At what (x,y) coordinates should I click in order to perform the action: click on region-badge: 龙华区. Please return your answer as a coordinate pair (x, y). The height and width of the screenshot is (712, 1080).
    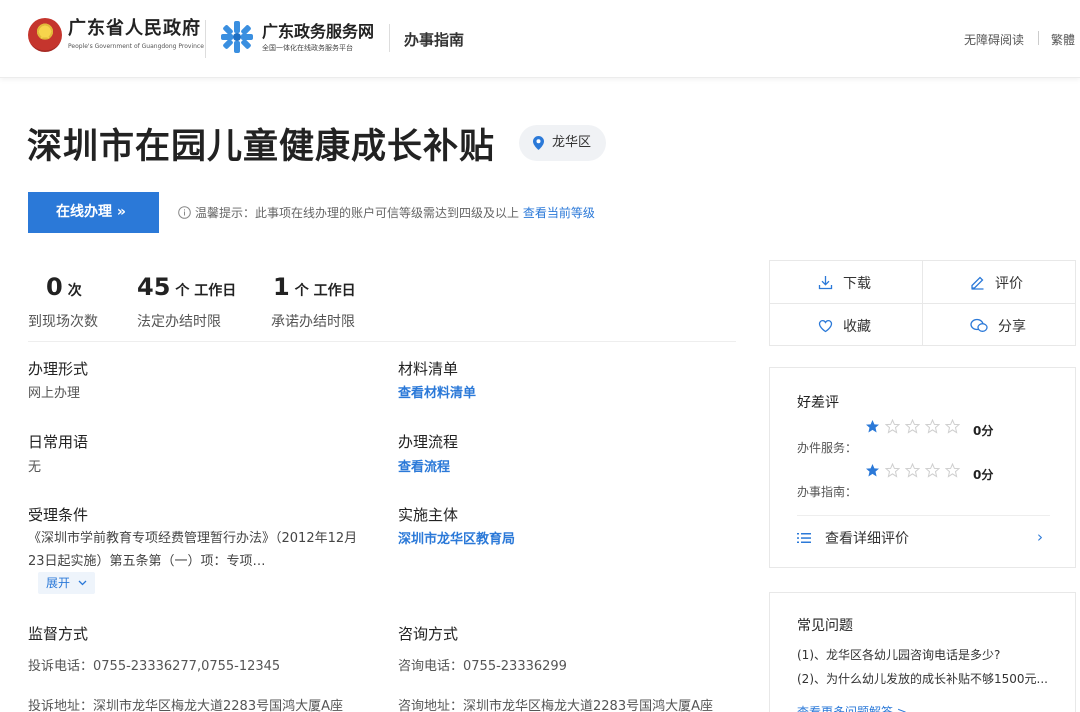
    Looking at the image, I should click on (562, 143).